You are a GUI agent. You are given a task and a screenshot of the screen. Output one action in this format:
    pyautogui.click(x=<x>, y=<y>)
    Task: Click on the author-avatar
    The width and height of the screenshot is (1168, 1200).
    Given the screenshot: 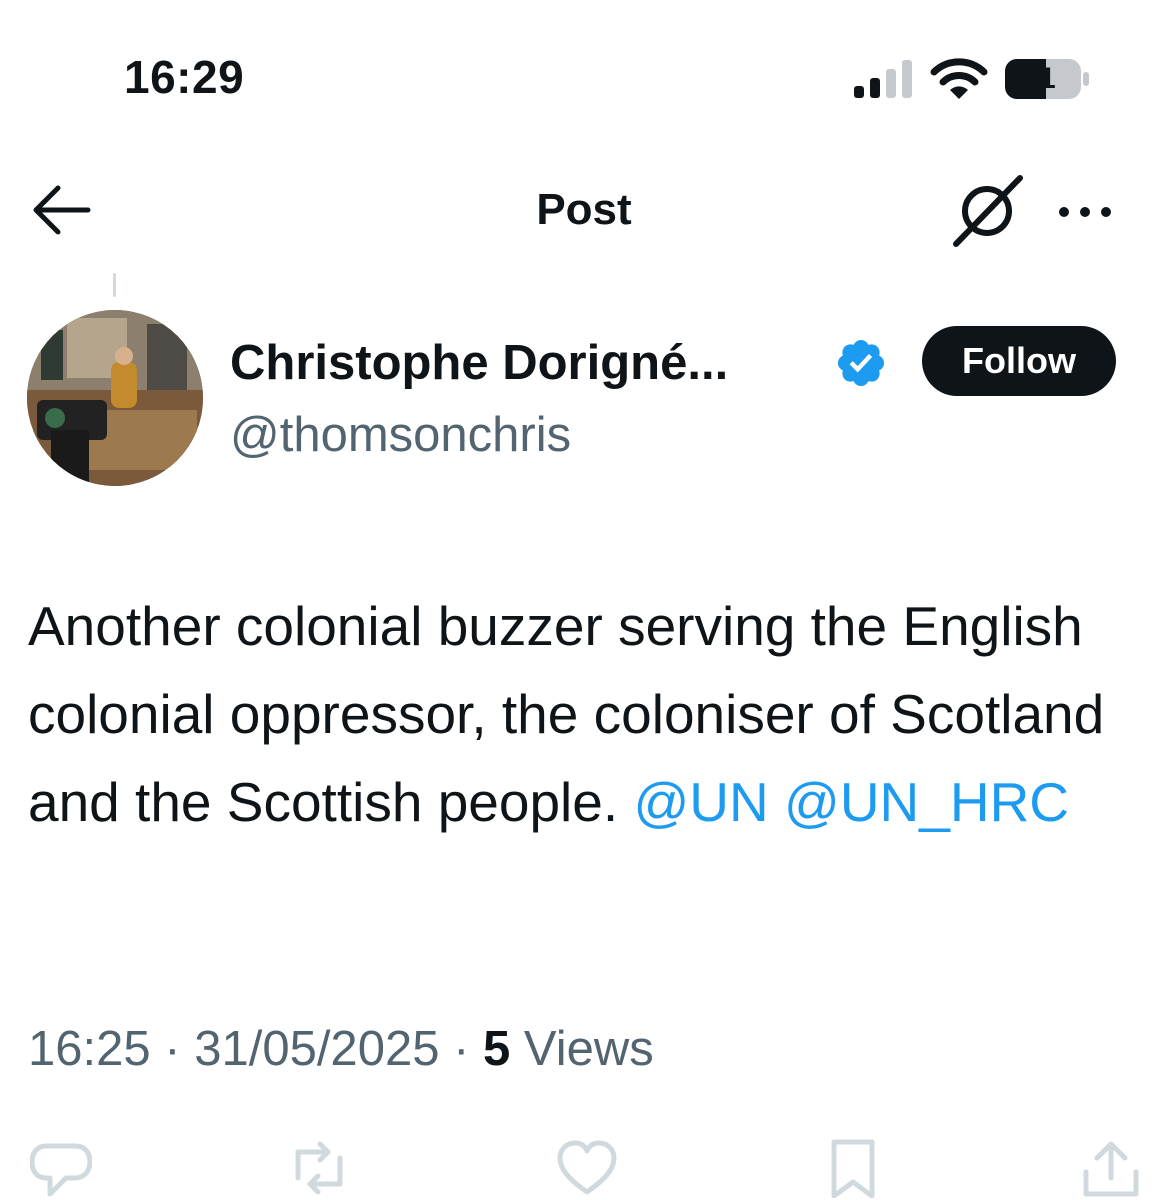 What is the action you would take?
    pyautogui.click(x=115, y=398)
    